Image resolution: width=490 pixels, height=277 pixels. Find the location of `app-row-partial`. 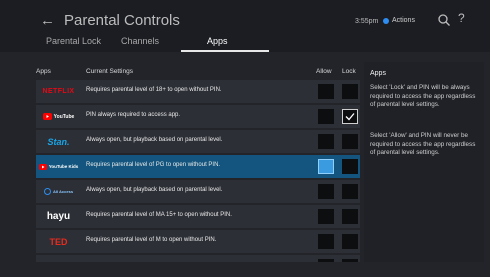

app-row-partial is located at coordinates (198, 258).